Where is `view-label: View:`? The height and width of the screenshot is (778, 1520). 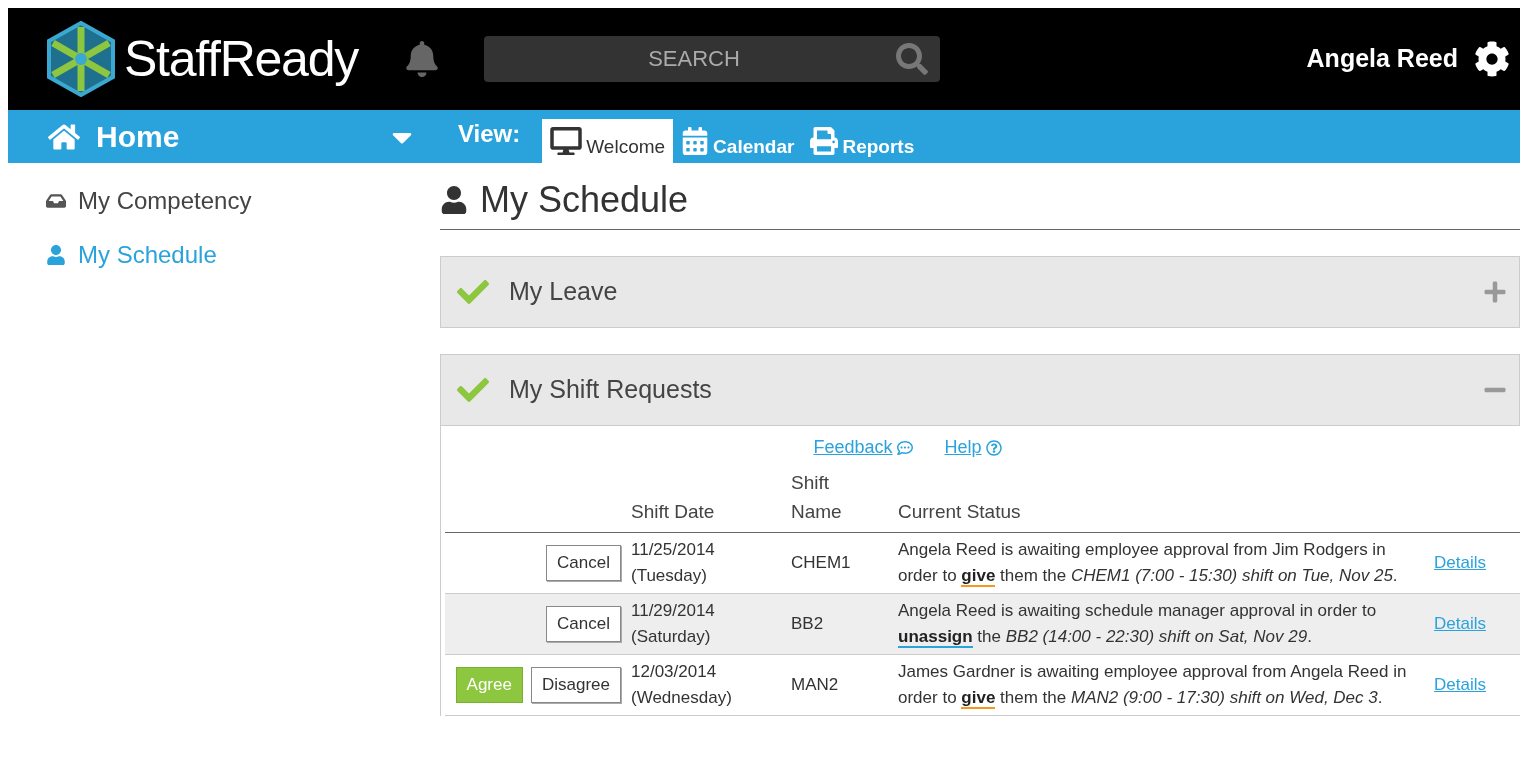 view-label: View: is located at coordinates (489, 133).